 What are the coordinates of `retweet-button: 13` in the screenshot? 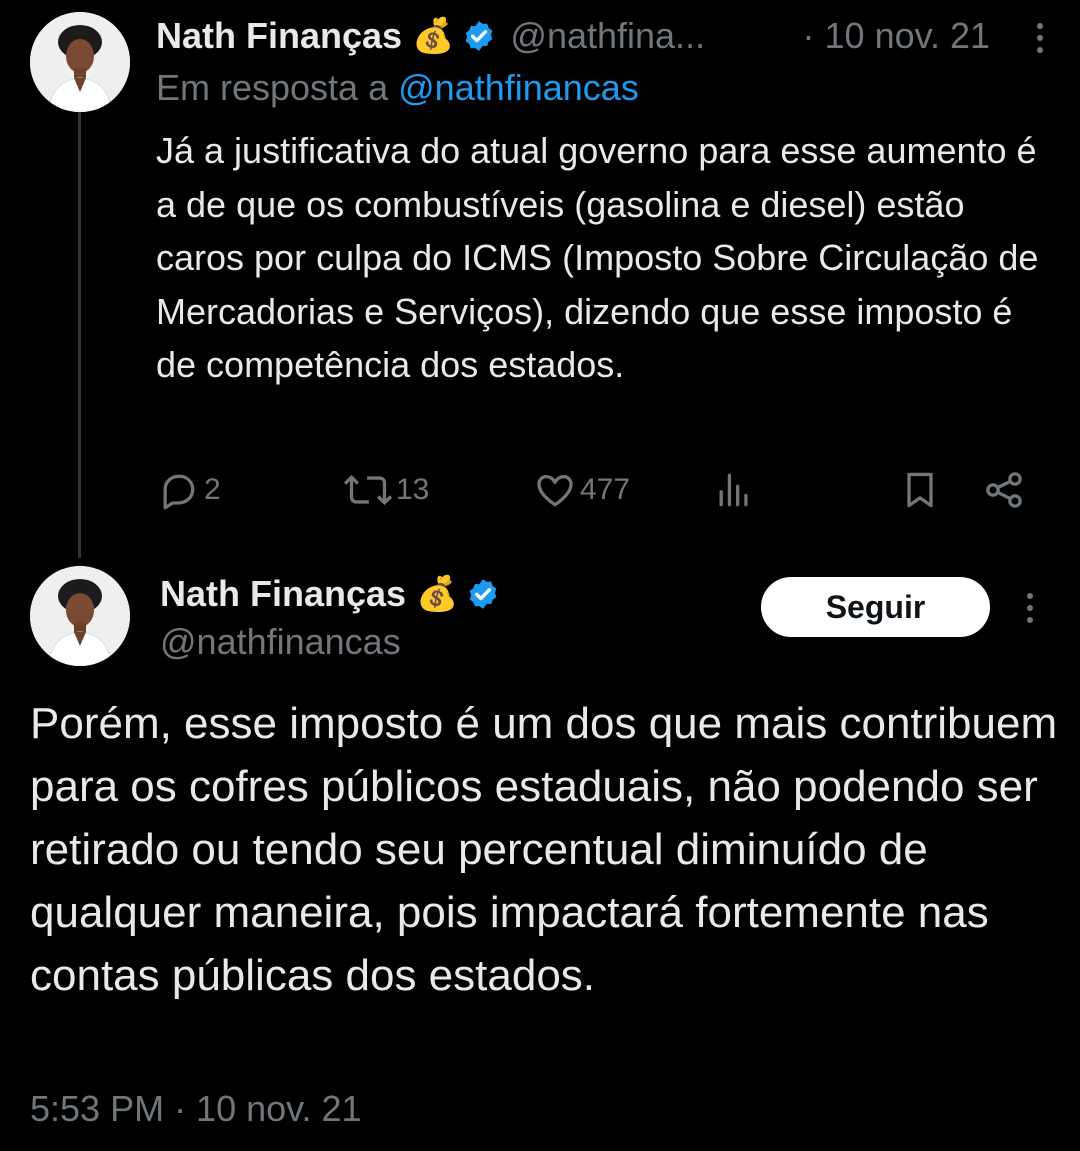 It's located at (384, 490).